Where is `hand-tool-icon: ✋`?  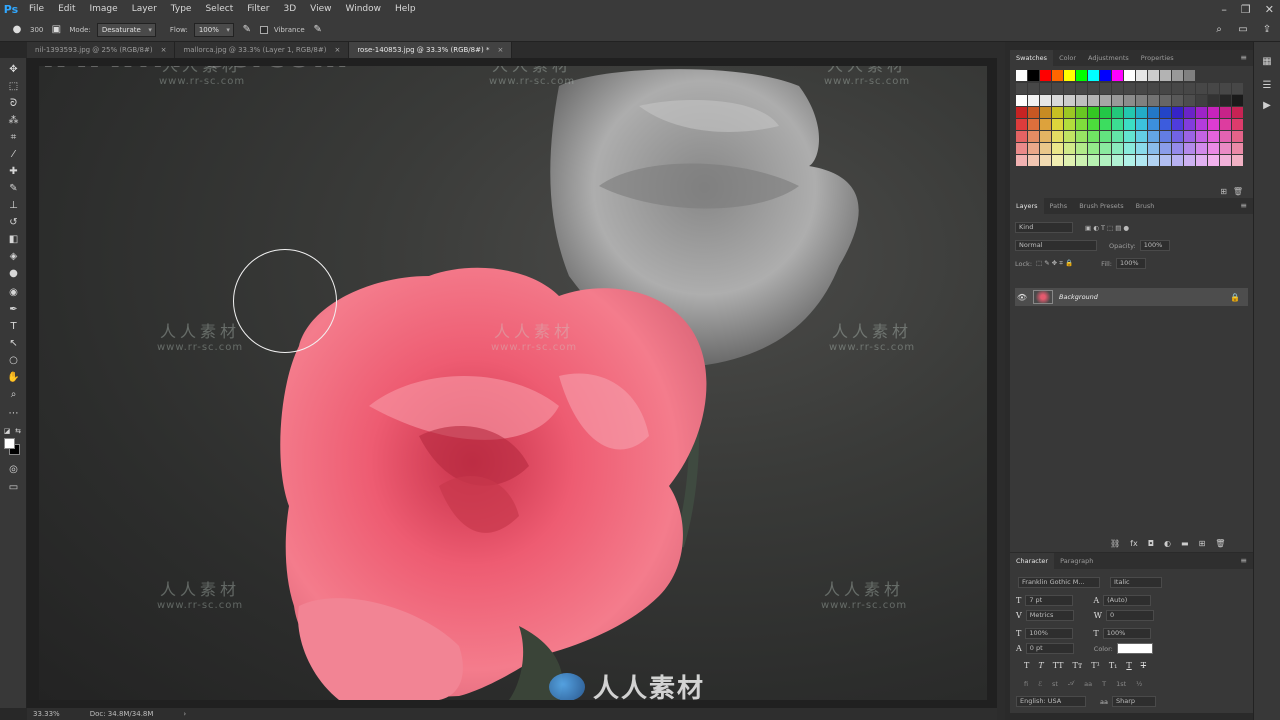
hand-tool-icon: ✋ is located at coordinates (13, 377).